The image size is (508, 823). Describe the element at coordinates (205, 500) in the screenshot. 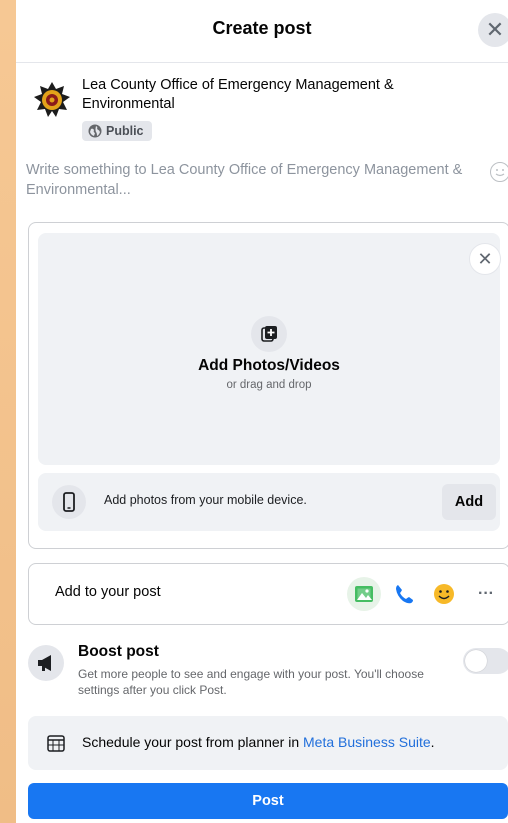

I see `mobile-upload-text: Add photos from your mobile device.` at that location.